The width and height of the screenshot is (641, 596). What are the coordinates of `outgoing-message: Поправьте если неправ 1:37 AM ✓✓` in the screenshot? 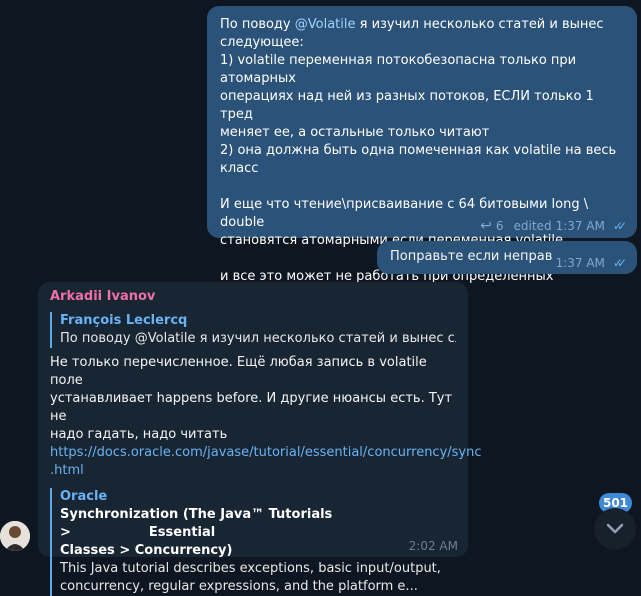 It's located at (507, 257).